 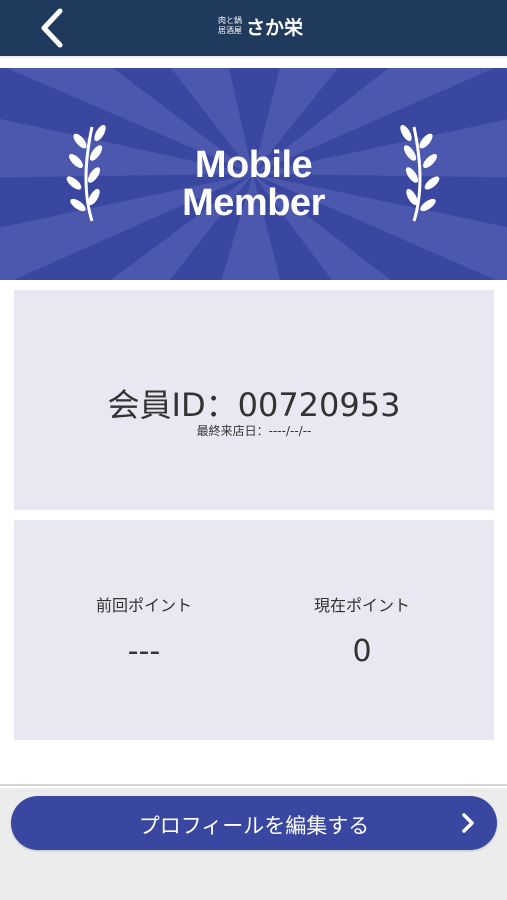 What do you see at coordinates (254, 431) in the screenshot?
I see `last-visit-date: 最終来店日：----/--/--` at bounding box center [254, 431].